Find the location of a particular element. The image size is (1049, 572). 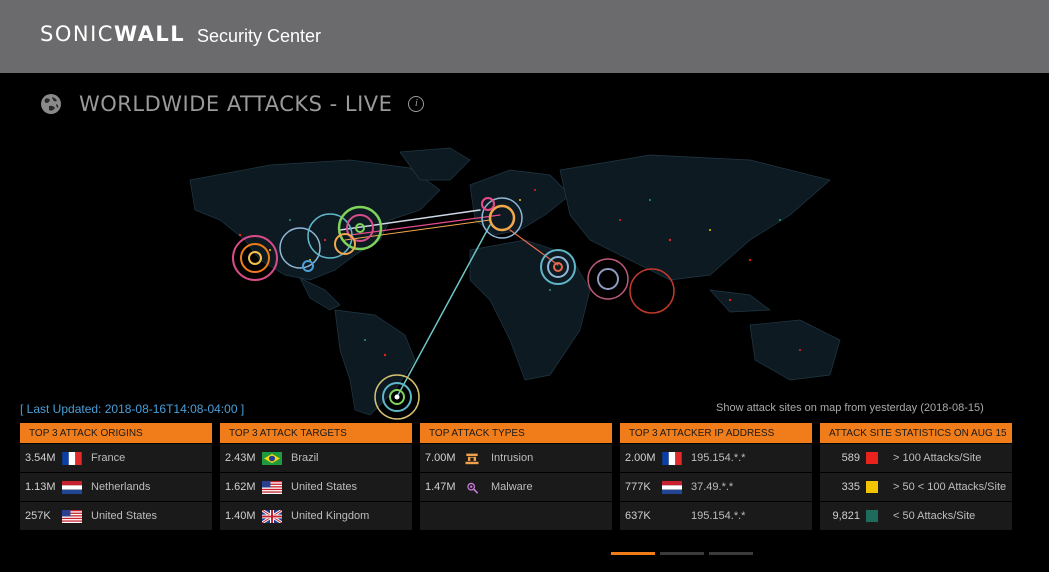

list-item: 257K United States is located at coordinates (116, 515).